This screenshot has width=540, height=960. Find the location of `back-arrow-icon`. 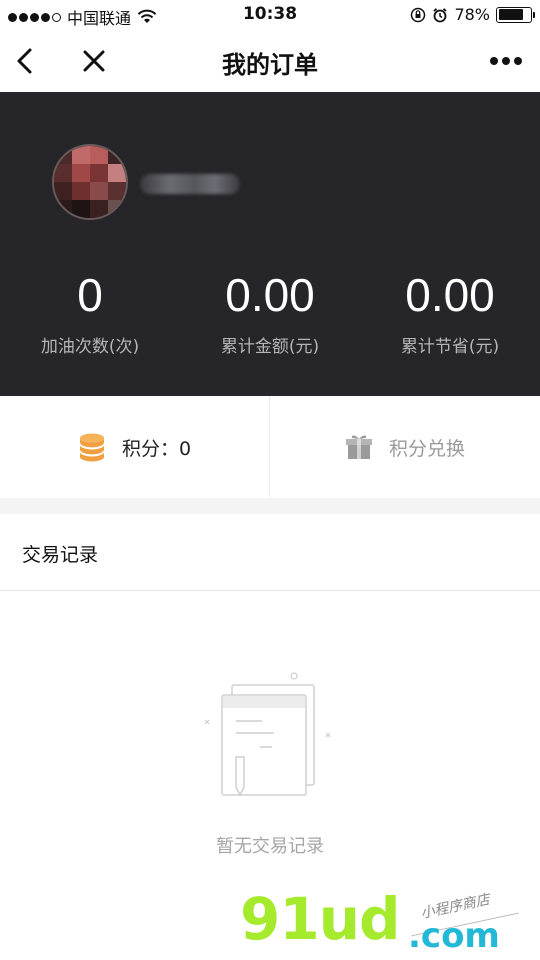

back-arrow-icon is located at coordinates (24, 61).